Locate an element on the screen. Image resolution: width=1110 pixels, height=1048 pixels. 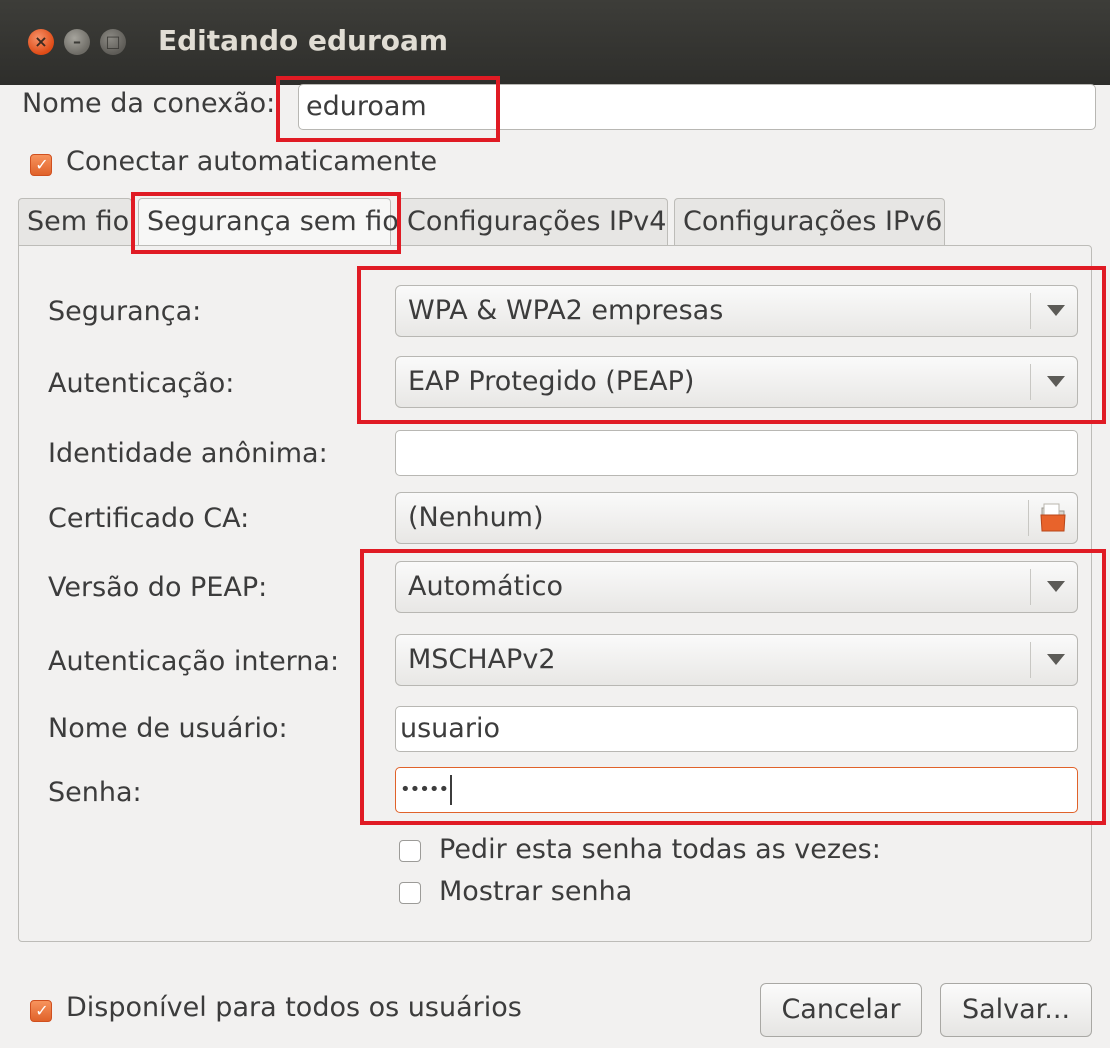
tab-ipv4-settings: Configurações IPv4 is located at coordinates (533, 222).